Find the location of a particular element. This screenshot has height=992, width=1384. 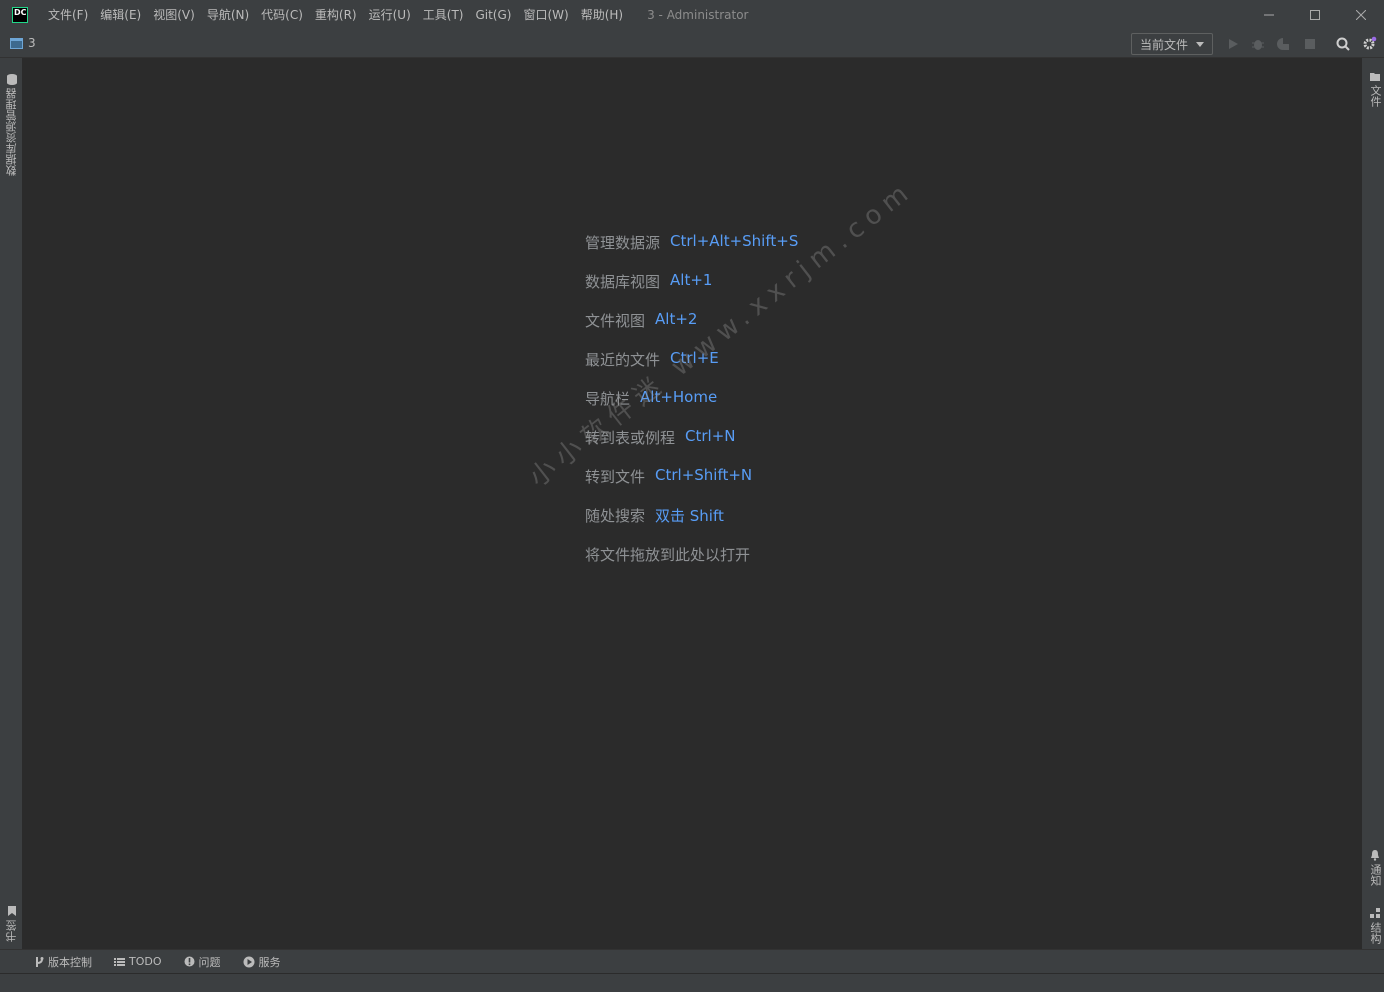

hint-goto-file: 转到文件 Ctrl+Shift+N is located at coordinates (691, 485).